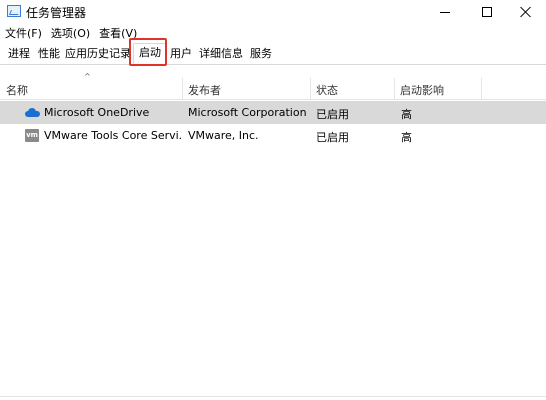  I want to click on column-header-name: 名称, so click(17, 90).